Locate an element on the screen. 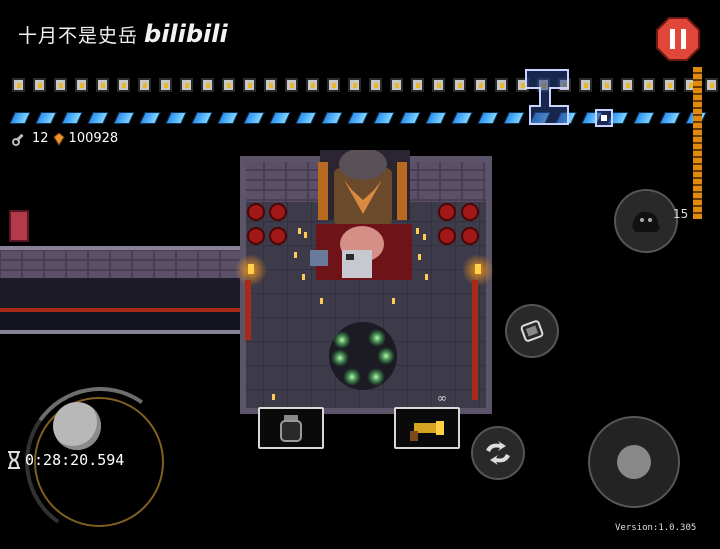 The width and height of the screenshot is (720, 549). blunderbuss-icon is located at coordinates (427, 431).